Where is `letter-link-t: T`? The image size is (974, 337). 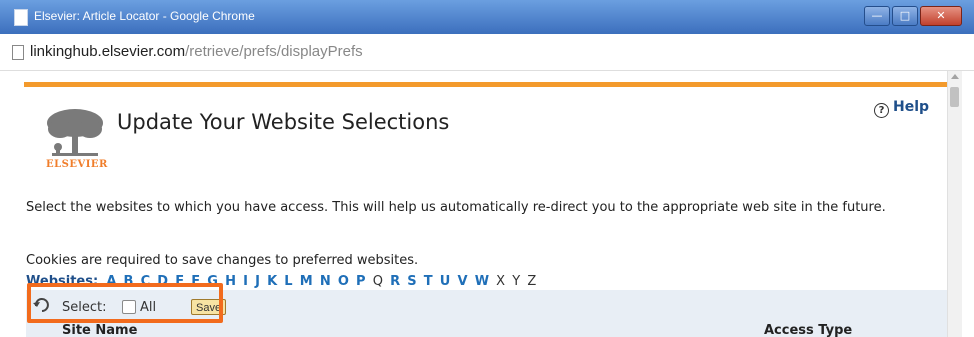 letter-link-t: T is located at coordinates (428, 281).